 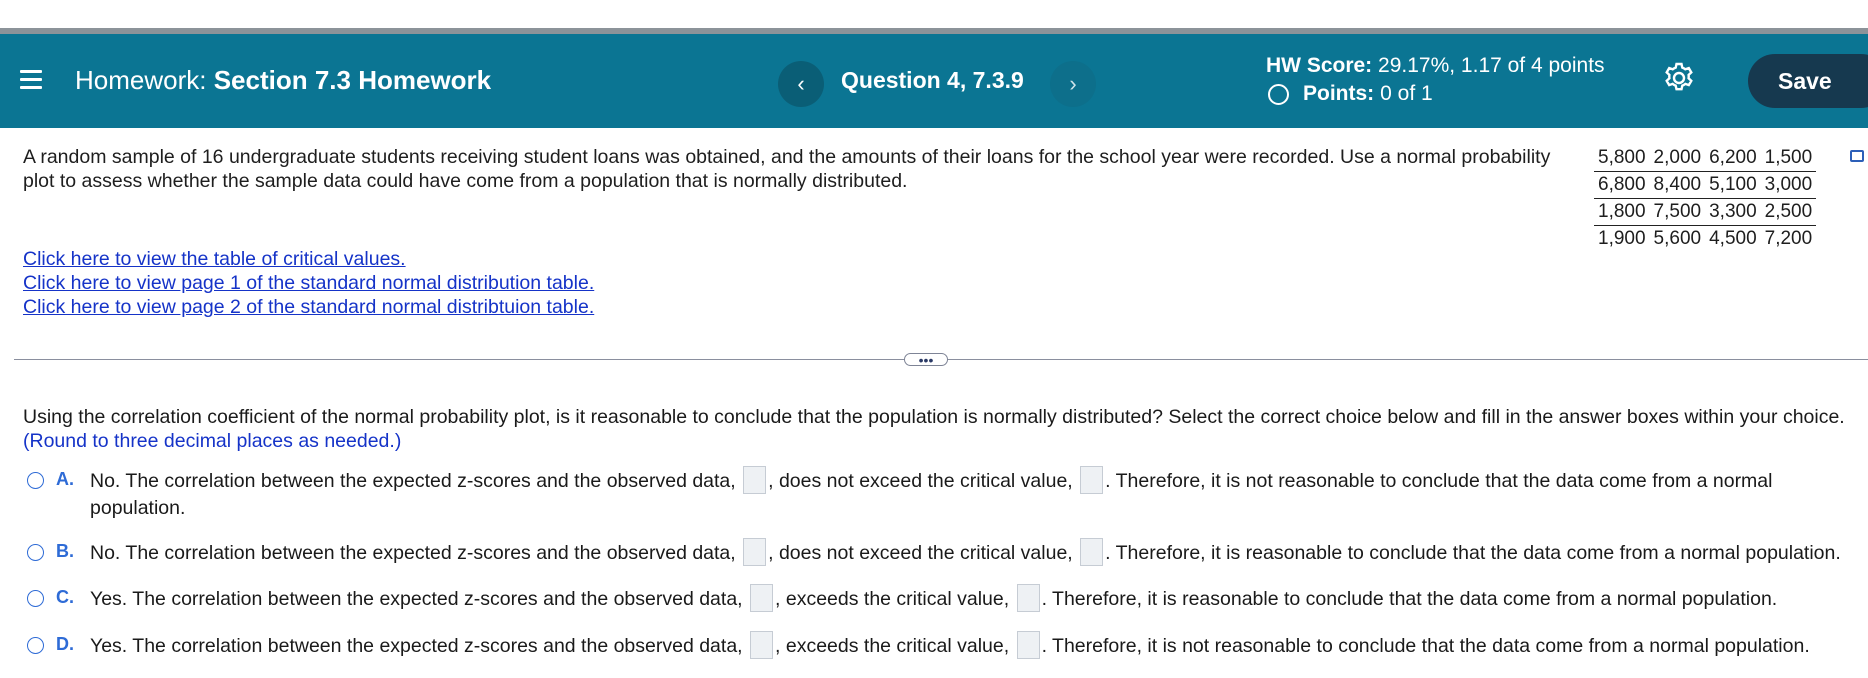 What do you see at coordinates (1677, 212) in the screenshot?
I see `table-cell: 7,500` at bounding box center [1677, 212].